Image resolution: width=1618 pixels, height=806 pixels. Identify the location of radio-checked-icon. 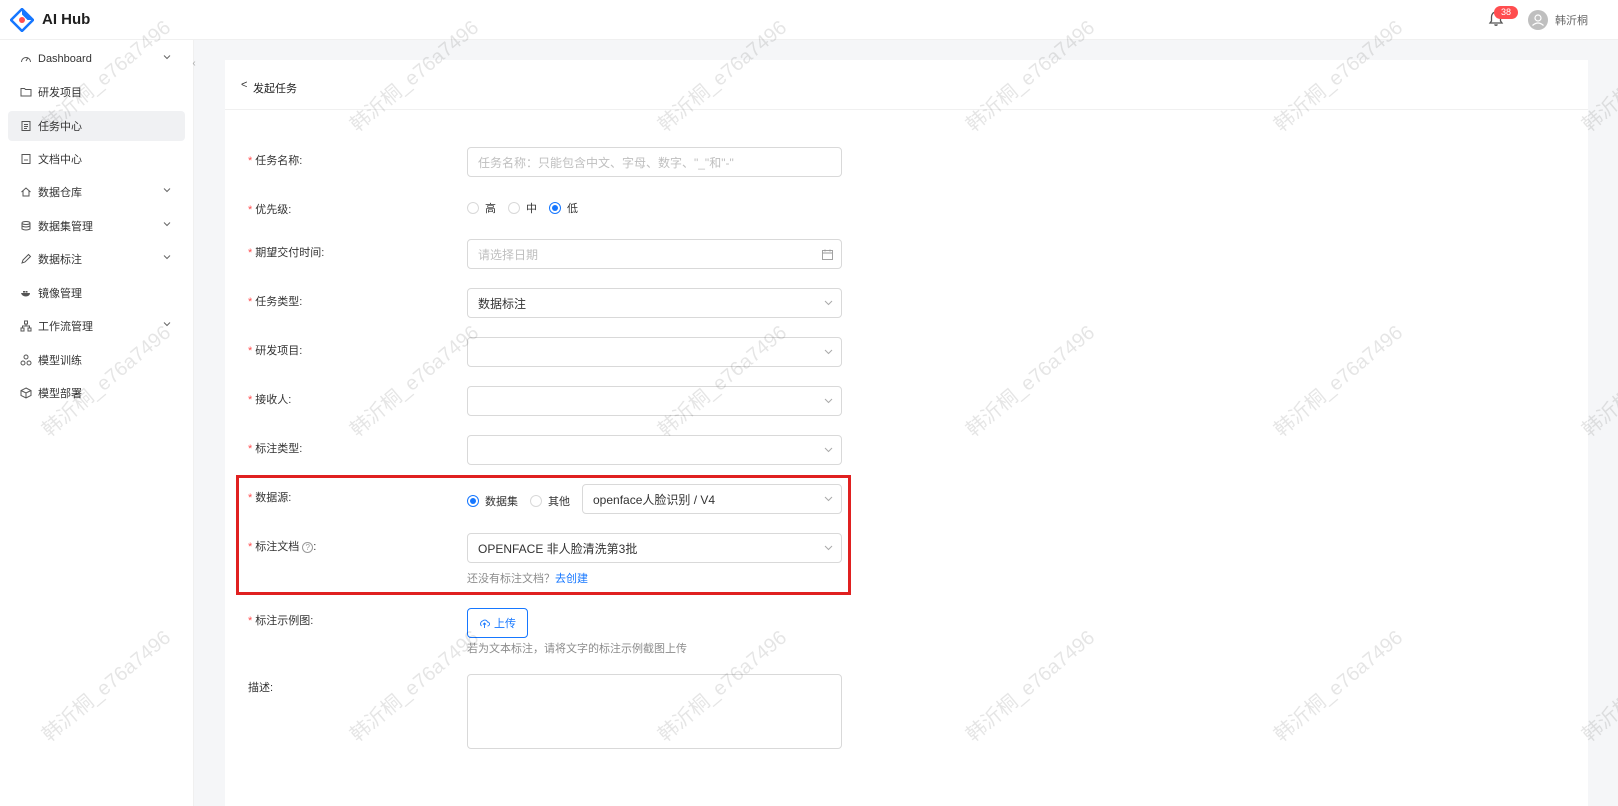
(555, 208).